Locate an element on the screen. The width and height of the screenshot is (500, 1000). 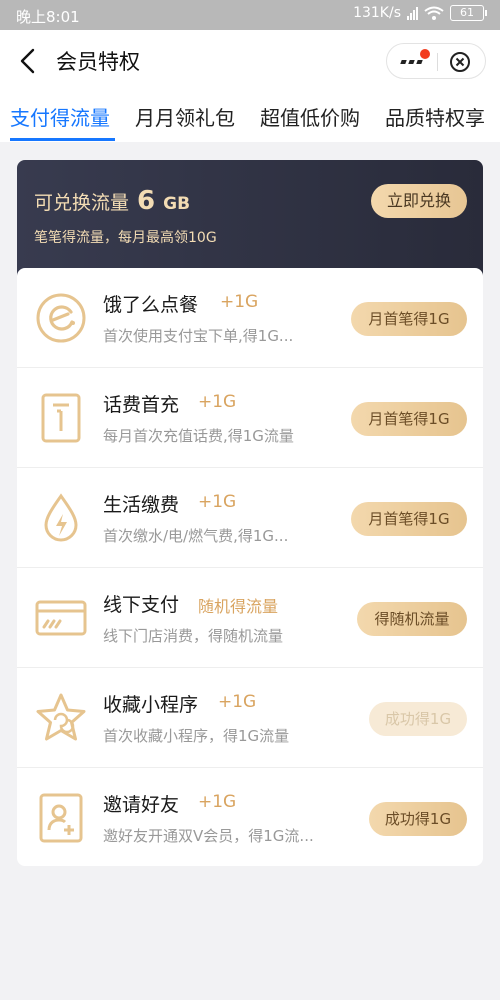
miniapp-capsule is located at coordinates (436, 61).